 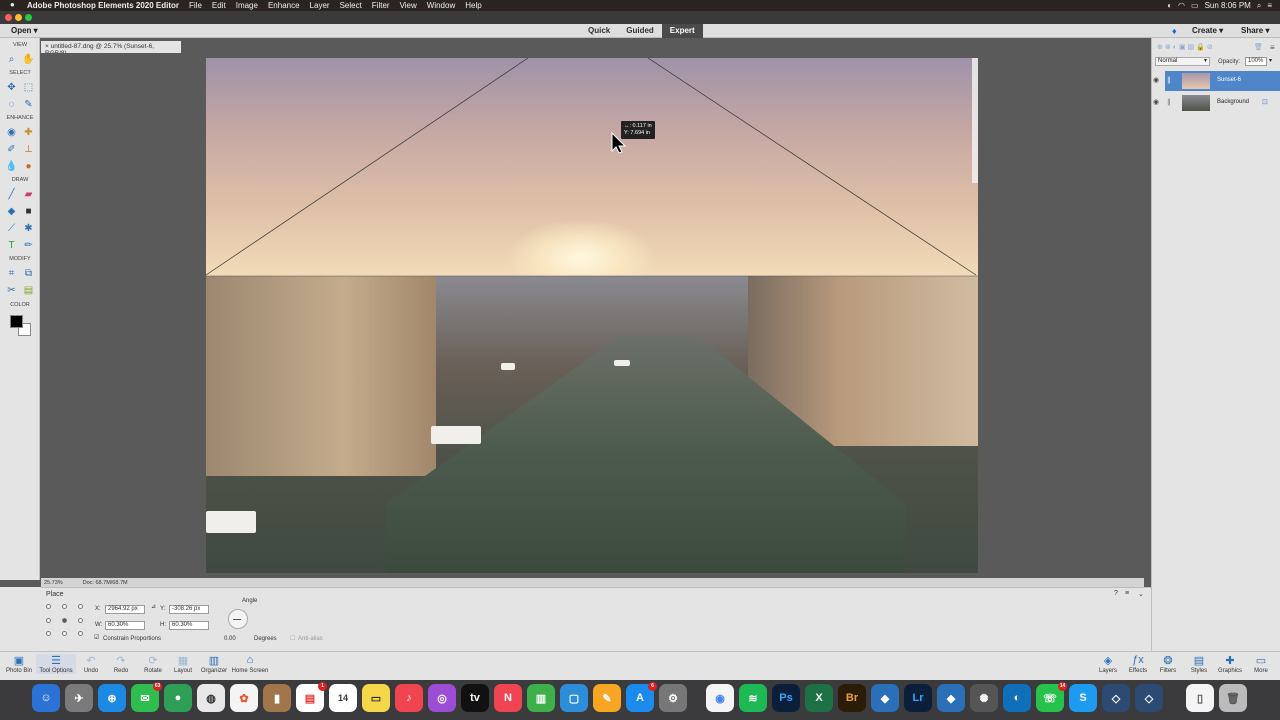 What do you see at coordinates (28, 59) in the screenshot?
I see `hand-tool-icon: ✋` at bounding box center [28, 59].